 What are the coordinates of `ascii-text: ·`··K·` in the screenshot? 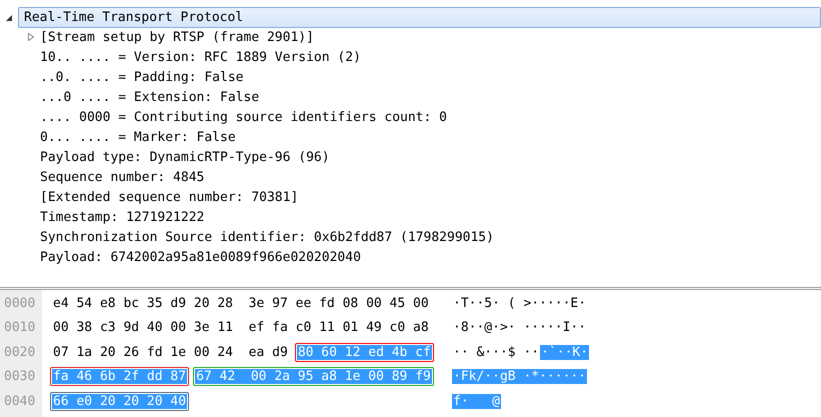 It's located at (565, 352).